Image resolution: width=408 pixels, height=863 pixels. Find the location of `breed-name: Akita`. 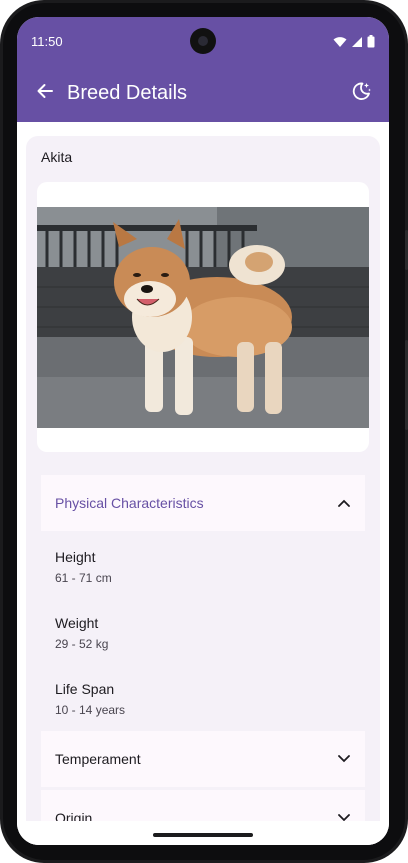

breed-name: Akita is located at coordinates (57, 157).